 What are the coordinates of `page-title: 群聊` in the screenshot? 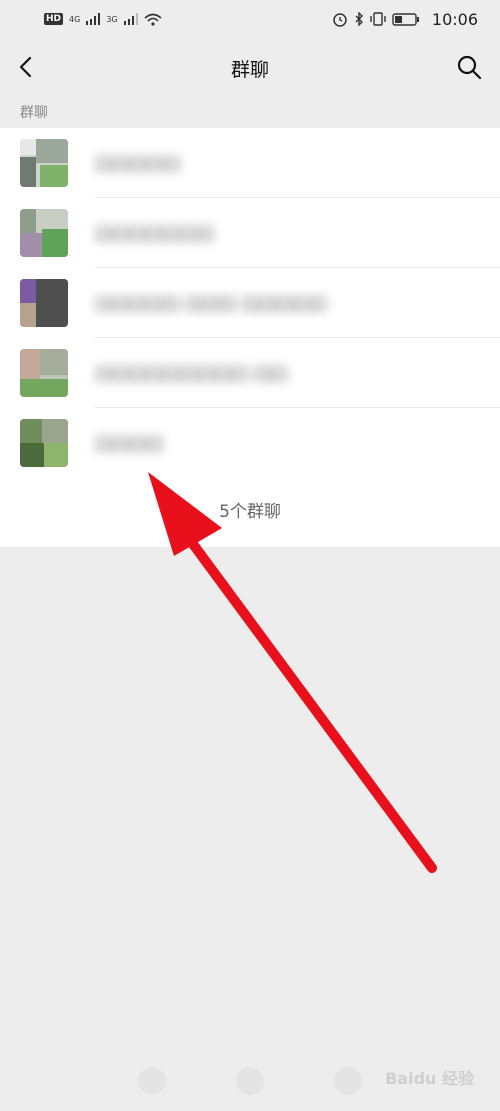 It's located at (249, 69).